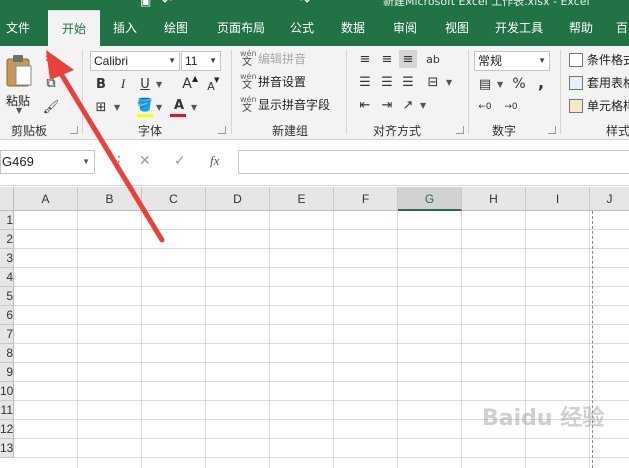 This screenshot has width=629, height=468. I want to click on row-header: 8, so click(7, 353).